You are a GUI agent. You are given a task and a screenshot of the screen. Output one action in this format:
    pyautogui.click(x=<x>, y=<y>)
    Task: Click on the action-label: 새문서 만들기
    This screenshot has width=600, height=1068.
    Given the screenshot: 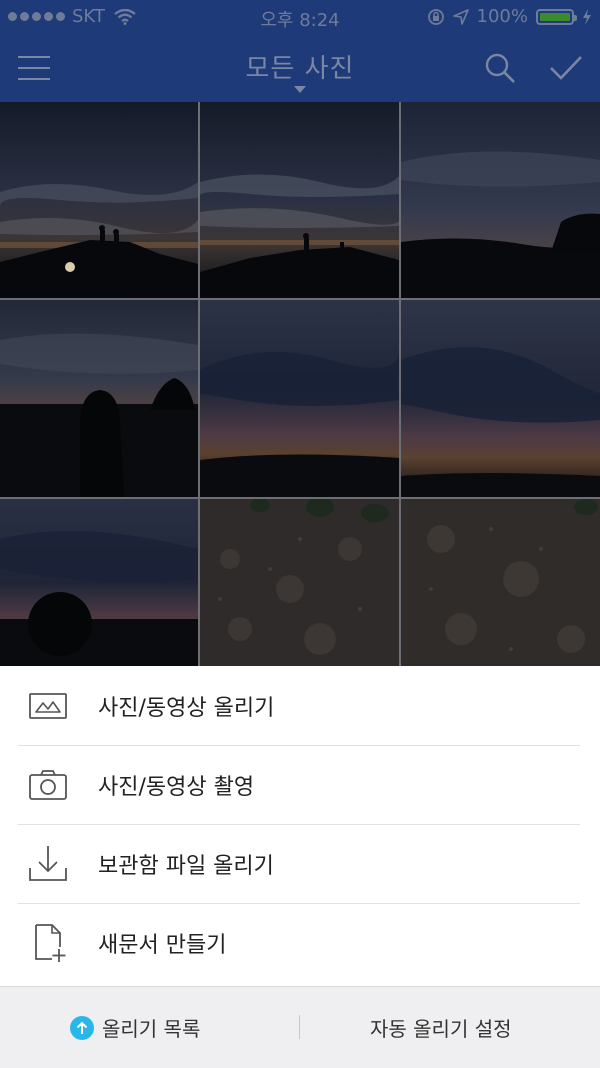 What is the action you would take?
    pyautogui.click(x=162, y=945)
    